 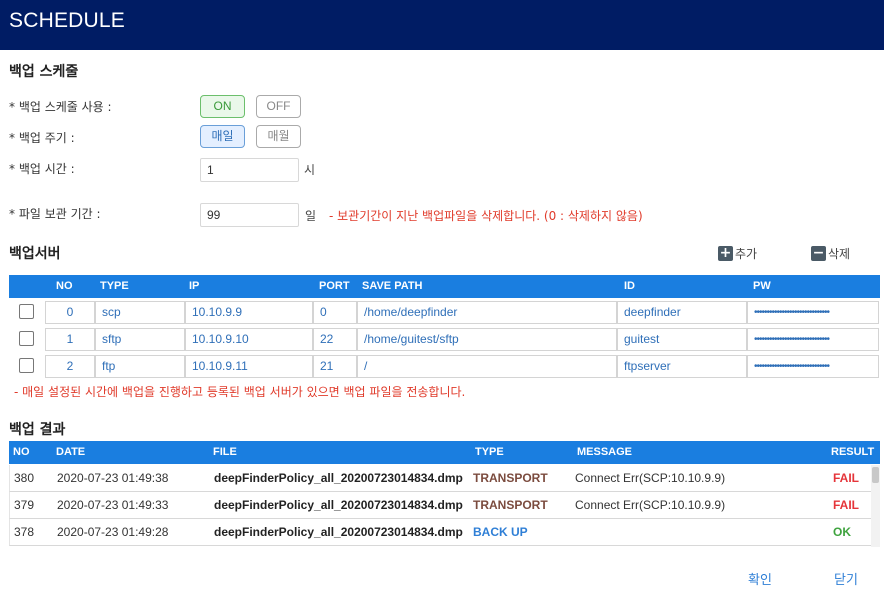 I want to click on window-title-bar: SCHEDULE, so click(x=442, y=25).